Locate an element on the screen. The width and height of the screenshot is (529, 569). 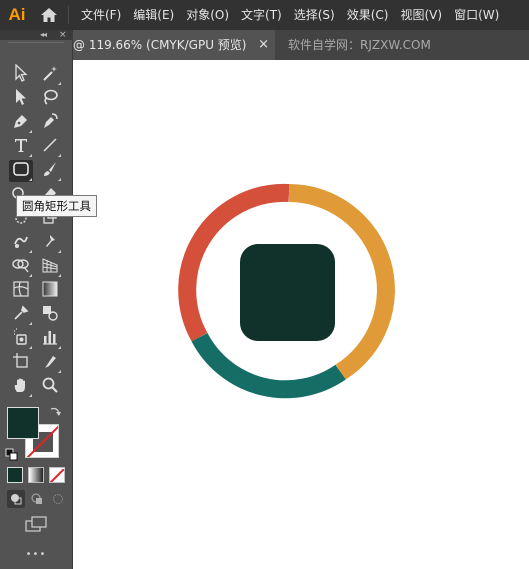
type-tool is located at coordinates (21, 147).